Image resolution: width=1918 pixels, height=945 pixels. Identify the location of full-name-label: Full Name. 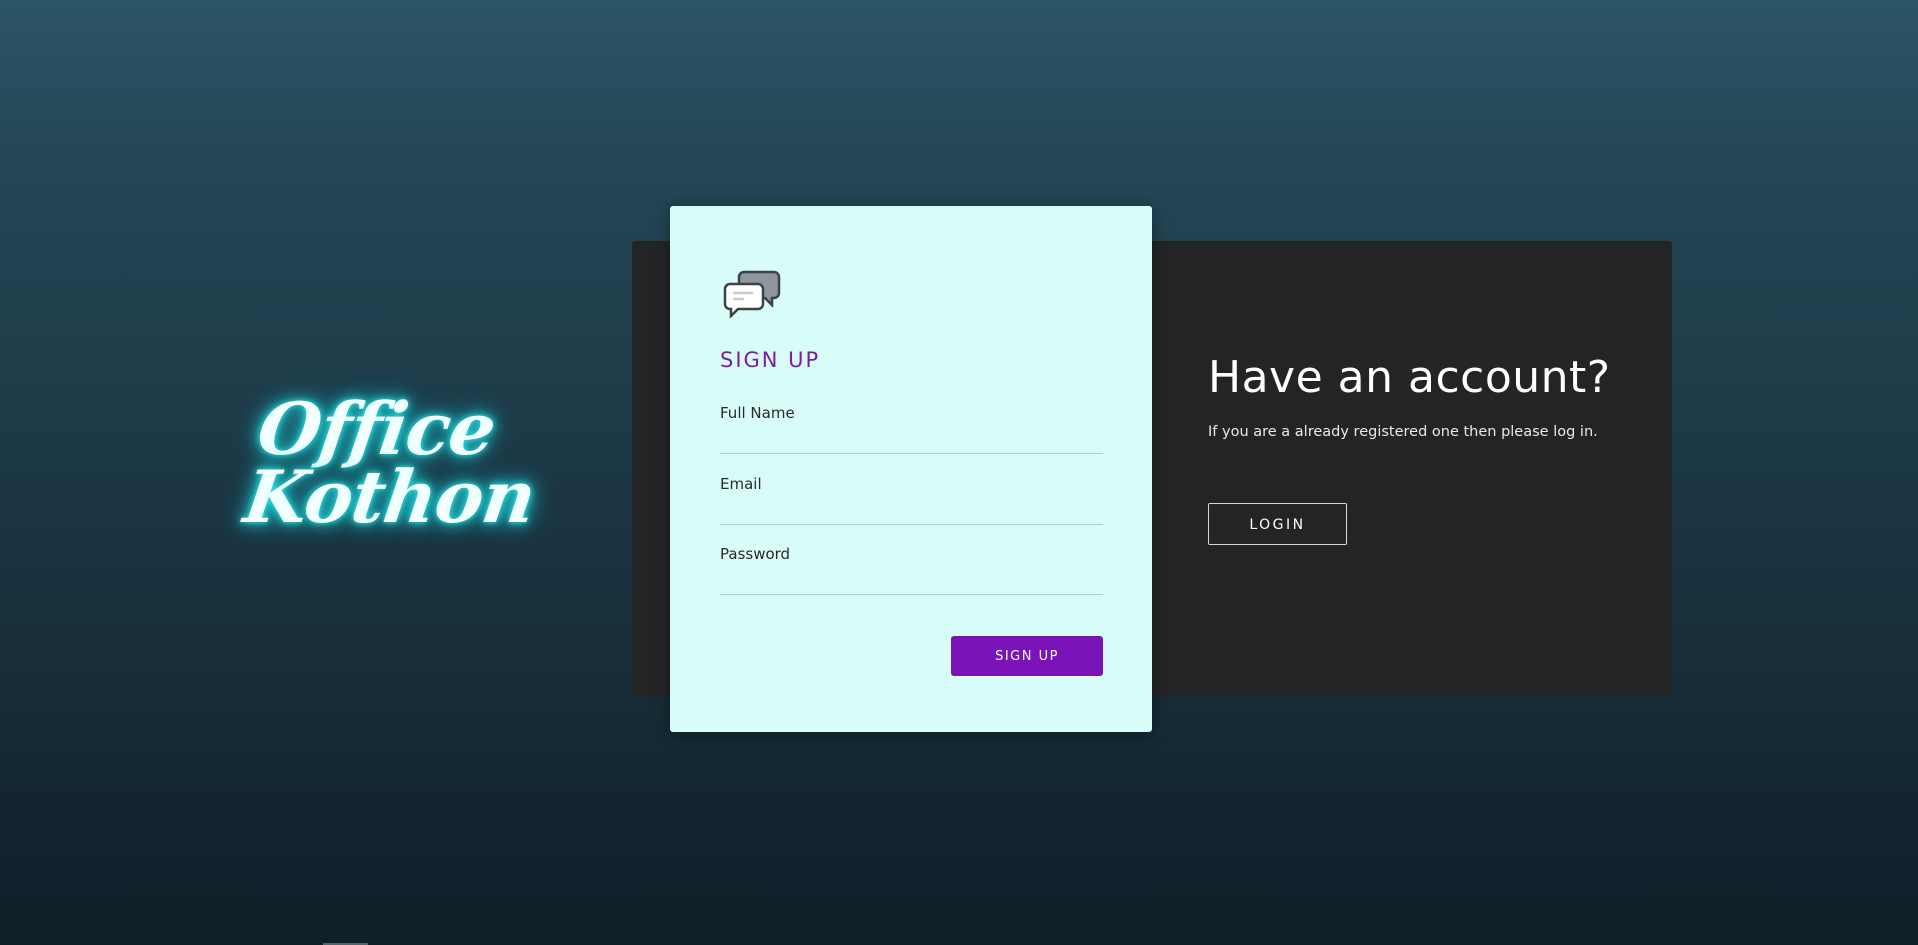
(757, 413).